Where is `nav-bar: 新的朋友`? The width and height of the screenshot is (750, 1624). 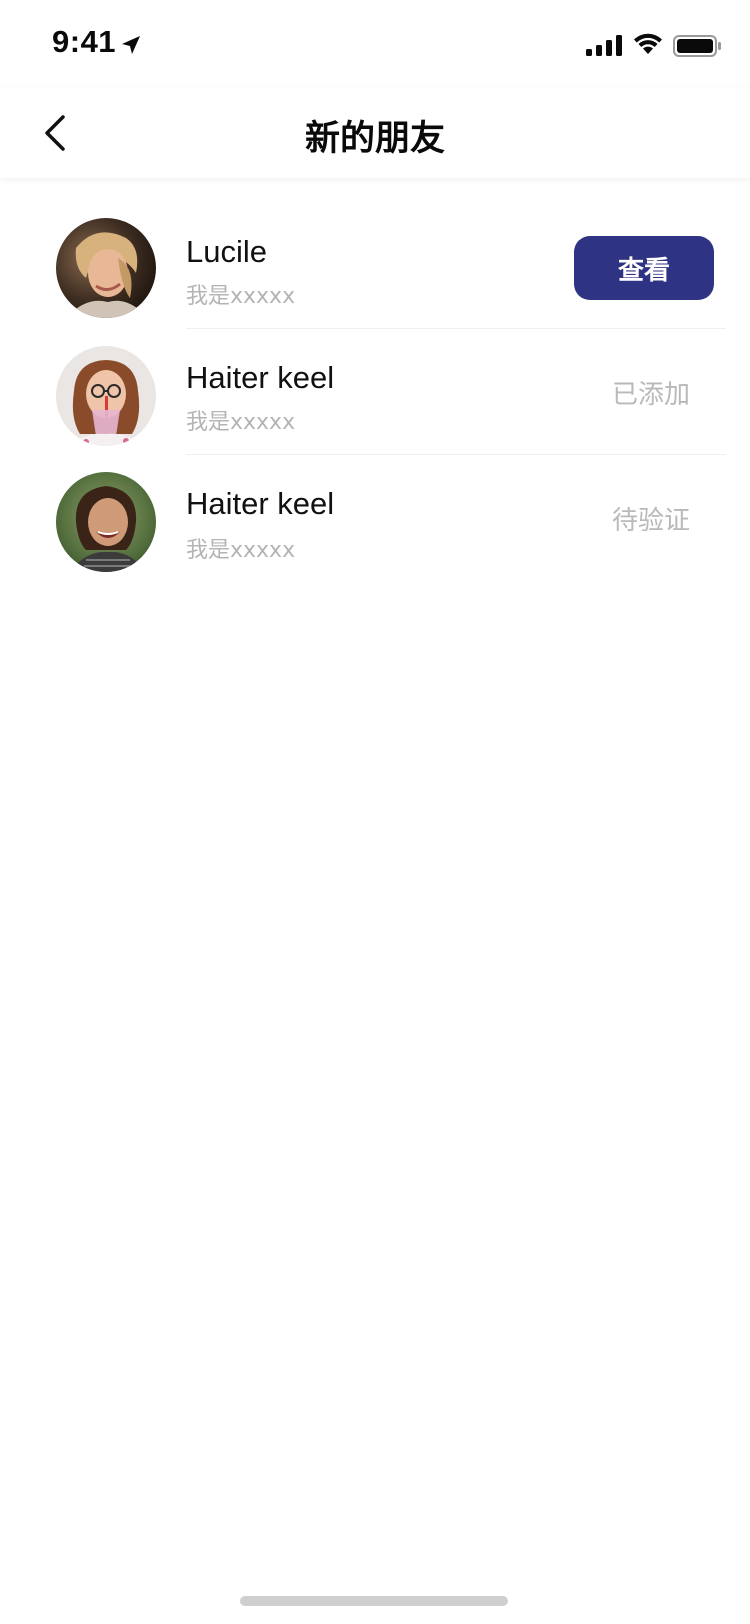 nav-bar: 新的朋友 is located at coordinates (375, 133).